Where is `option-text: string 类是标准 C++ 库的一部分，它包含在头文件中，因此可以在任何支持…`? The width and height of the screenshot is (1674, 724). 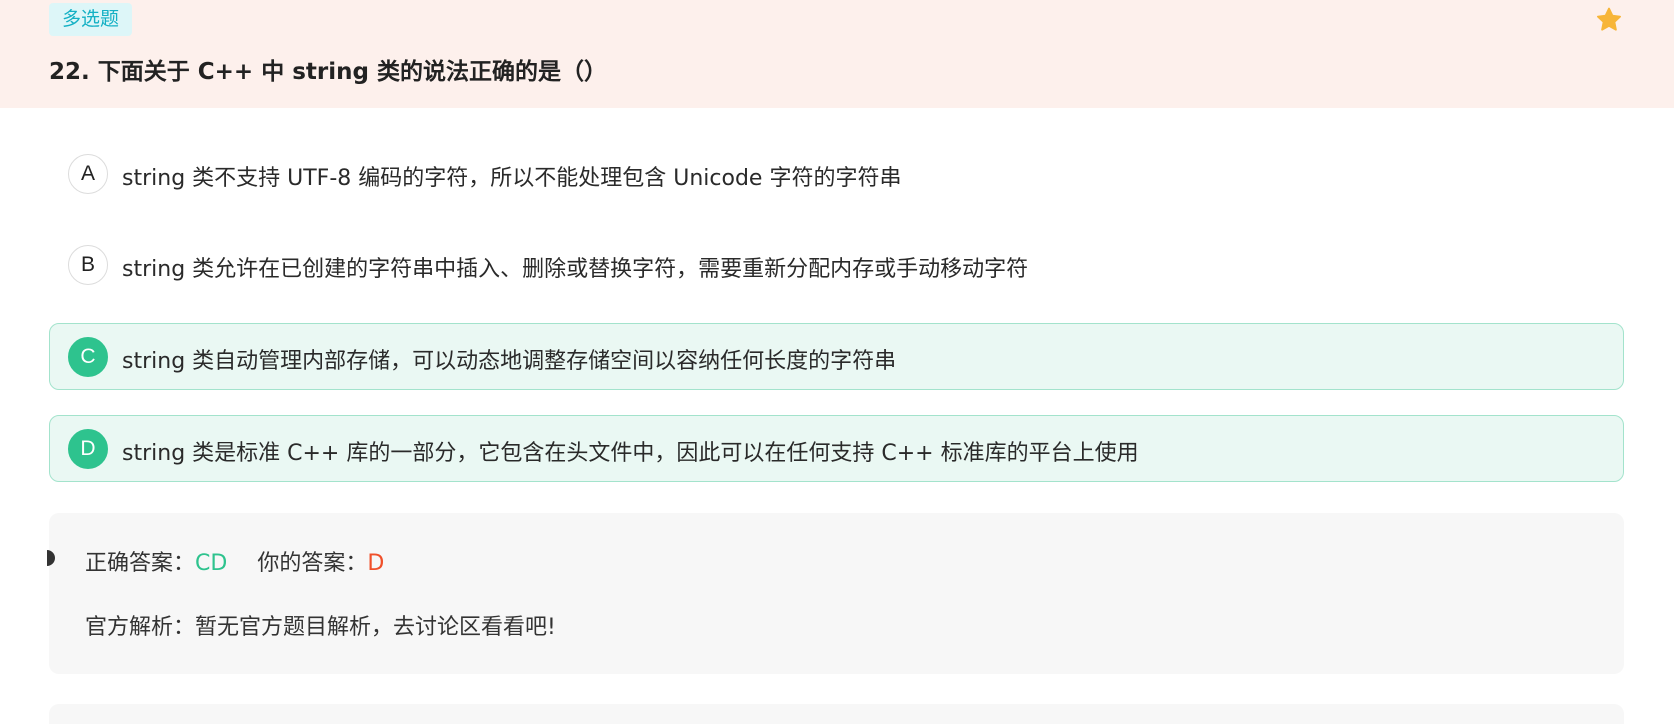
option-text: string 类是标准 C++ 库的一部分，它包含在头文件中，因此可以在任何支持… is located at coordinates (630, 453).